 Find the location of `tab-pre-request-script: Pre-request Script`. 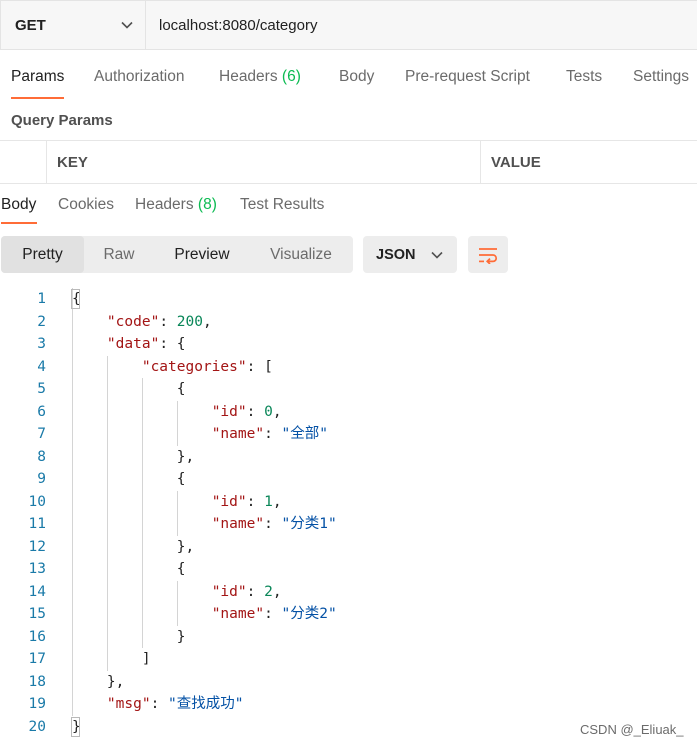

tab-pre-request-script: Pre-request Script is located at coordinates (467, 77).